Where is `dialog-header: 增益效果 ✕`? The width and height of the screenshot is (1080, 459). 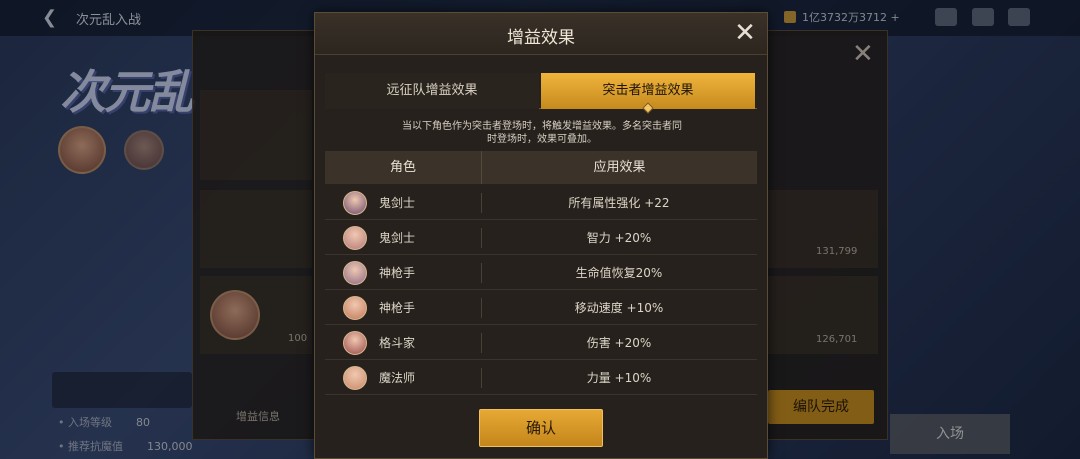
dialog-header: 增益效果 ✕ is located at coordinates (541, 34).